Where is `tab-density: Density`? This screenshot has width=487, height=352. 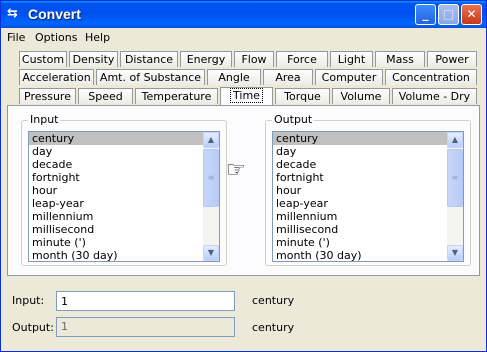 tab-density: Density is located at coordinates (93, 59).